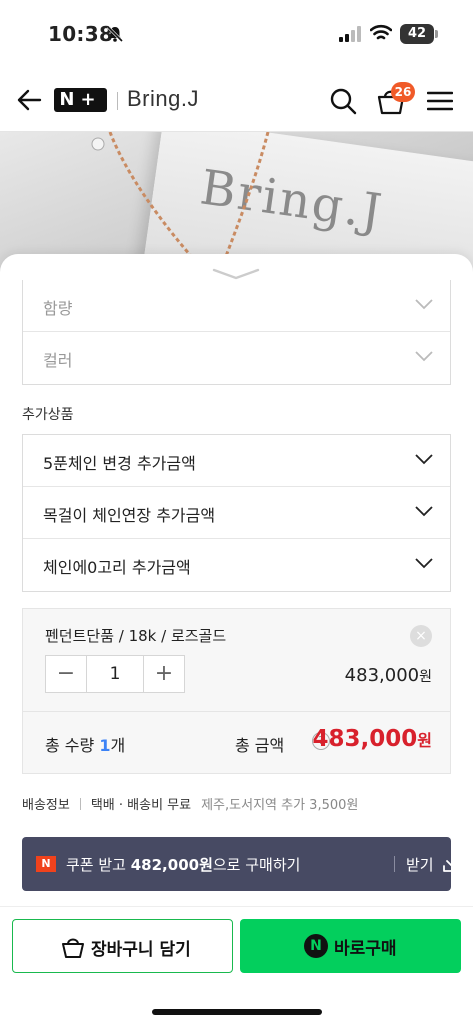  Describe the element at coordinates (381, 32) in the screenshot. I see `wifi-icon` at that location.